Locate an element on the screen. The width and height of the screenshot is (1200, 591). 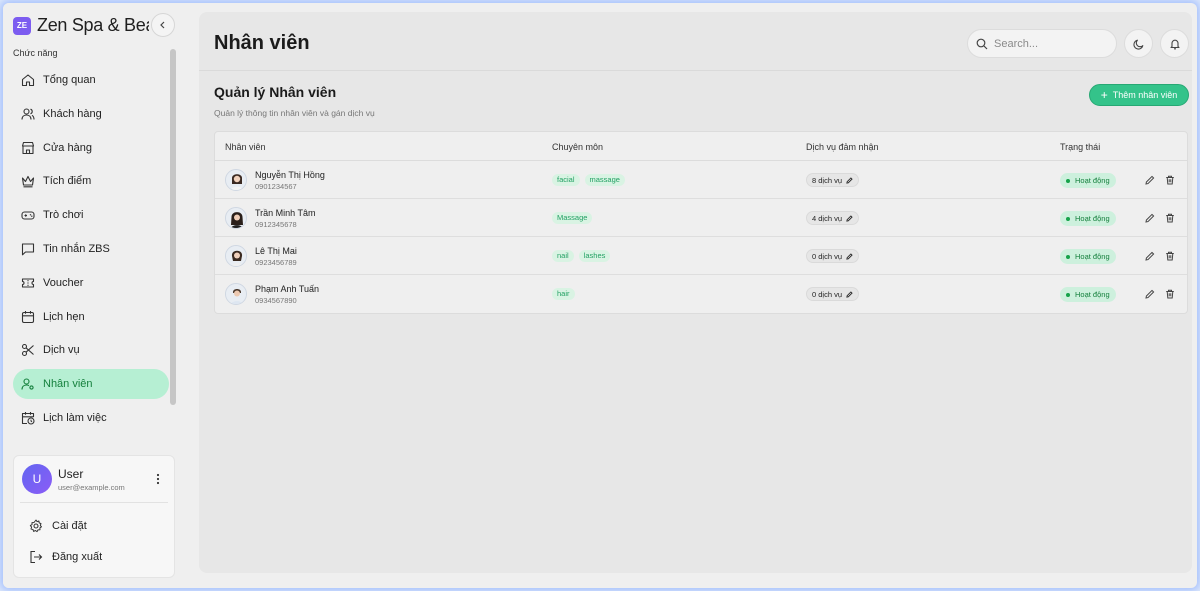
sidebar-scrollbar is located at coordinates (173, 227).